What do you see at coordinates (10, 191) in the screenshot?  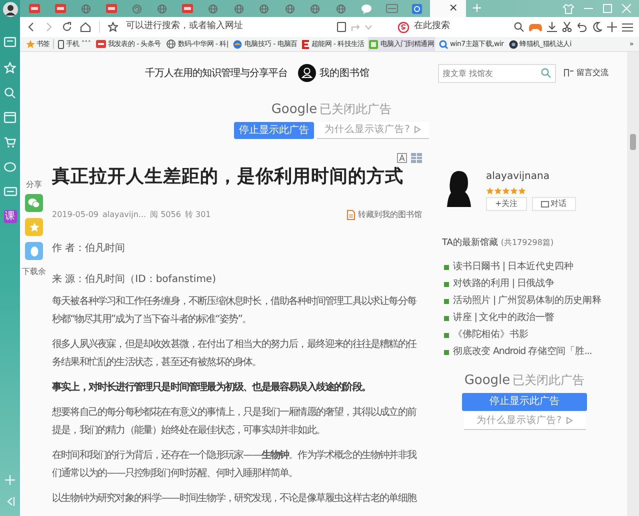 I see `live-box-icon` at bounding box center [10, 191].